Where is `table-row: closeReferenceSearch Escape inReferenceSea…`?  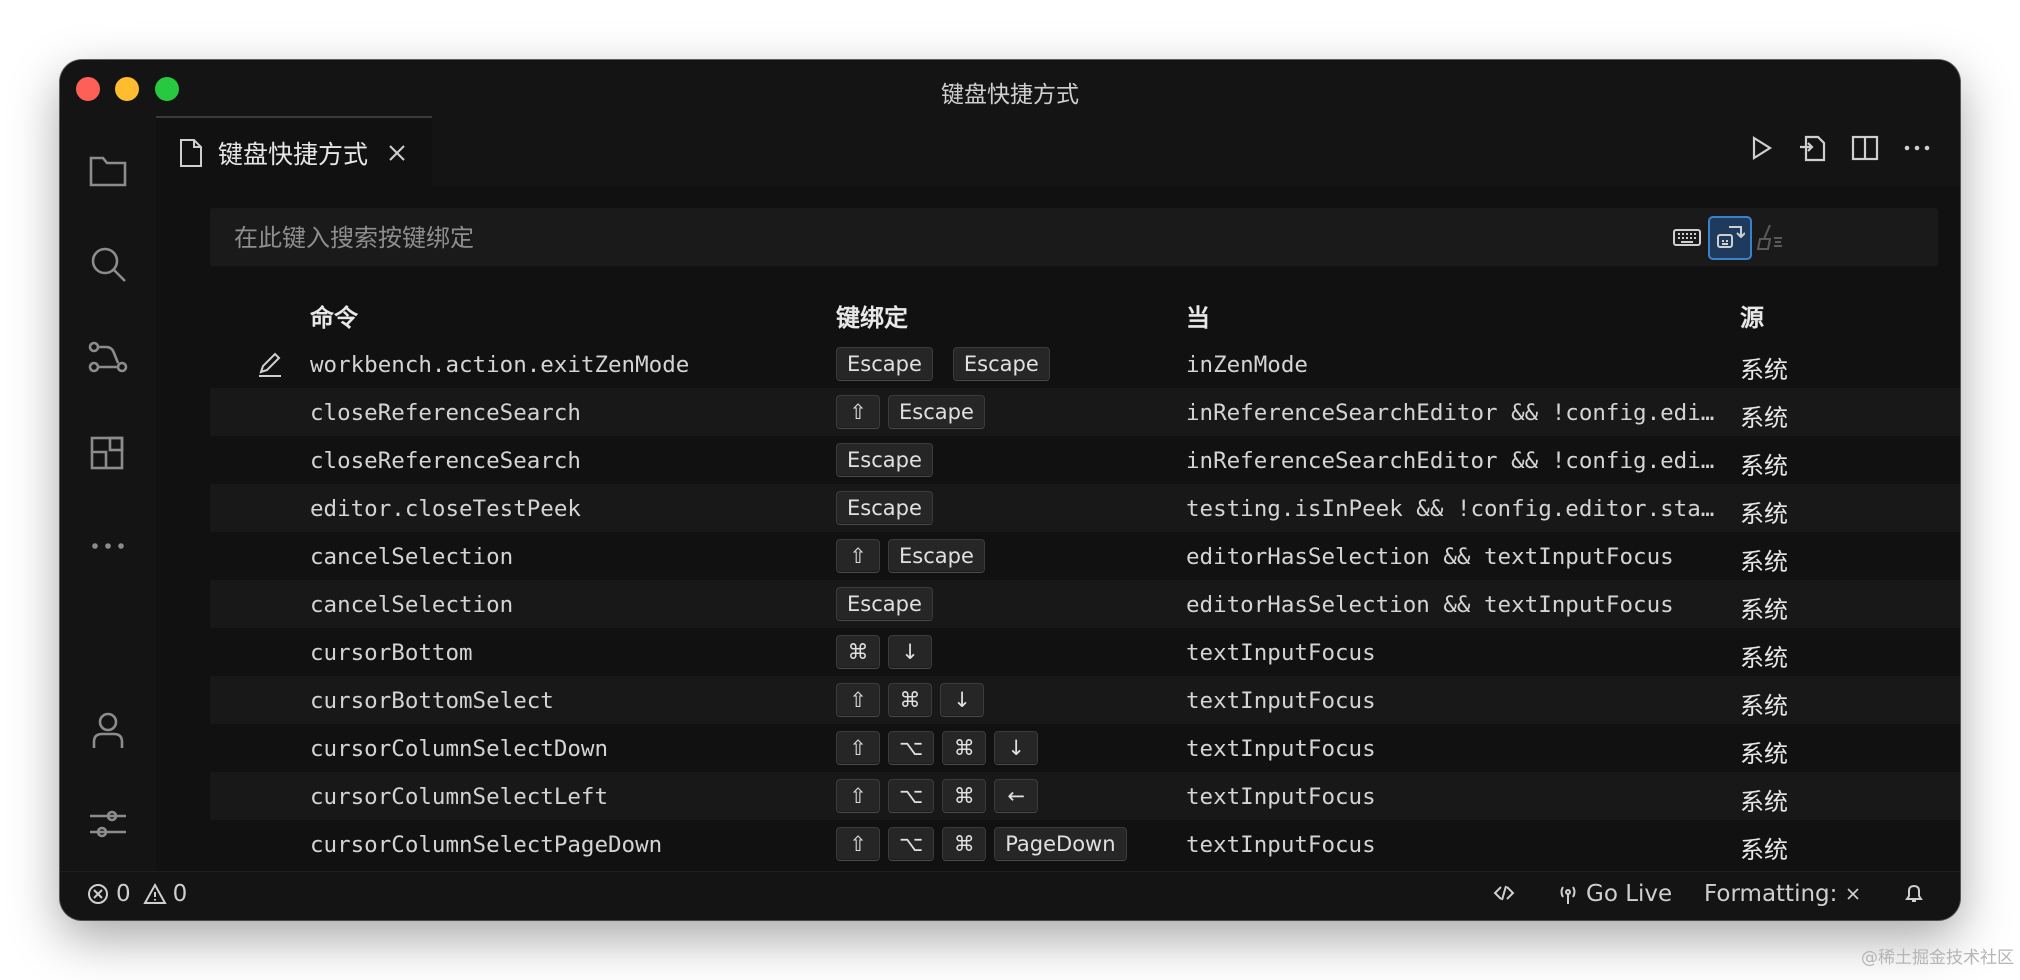
table-row: closeReferenceSearch Escape inReferenceSea… is located at coordinates (1085, 460).